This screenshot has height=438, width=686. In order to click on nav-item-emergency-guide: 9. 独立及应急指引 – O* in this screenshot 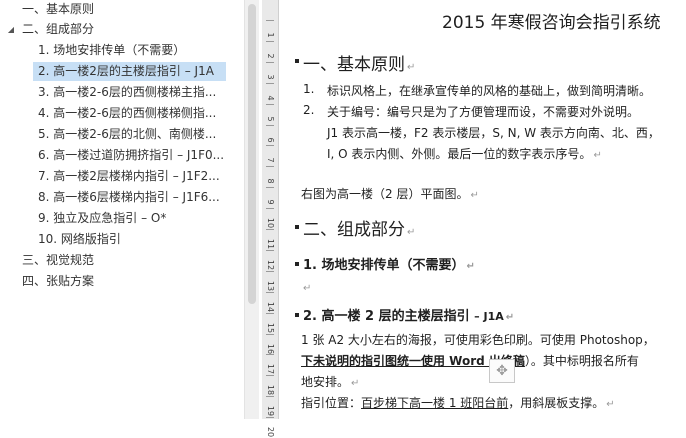, I will do `click(122, 218)`.